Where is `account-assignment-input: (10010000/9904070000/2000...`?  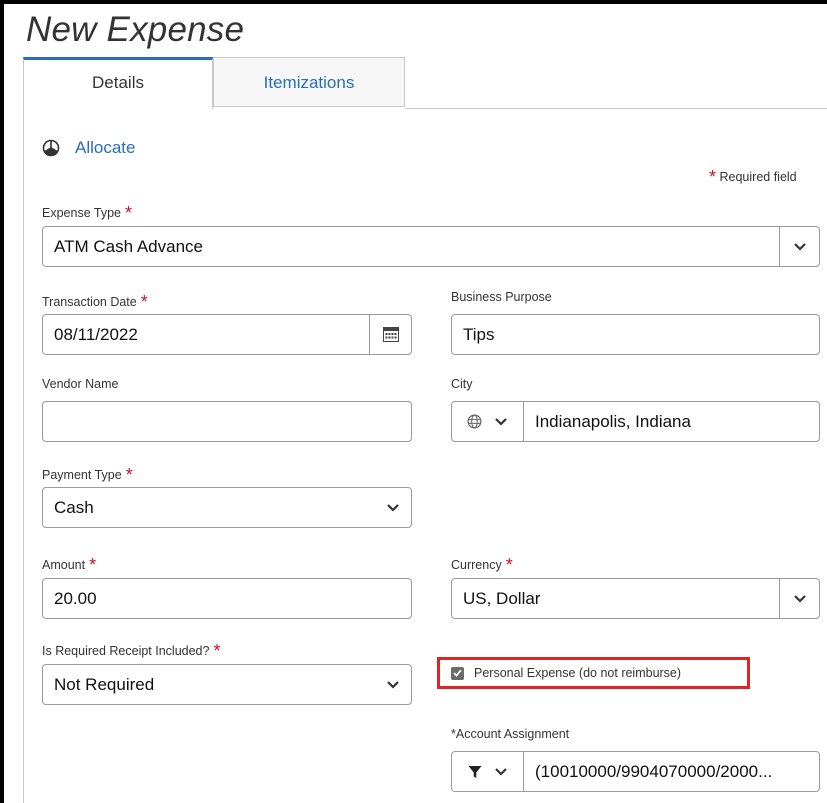
account-assignment-input: (10010000/9904070000/2000... is located at coordinates (635, 771).